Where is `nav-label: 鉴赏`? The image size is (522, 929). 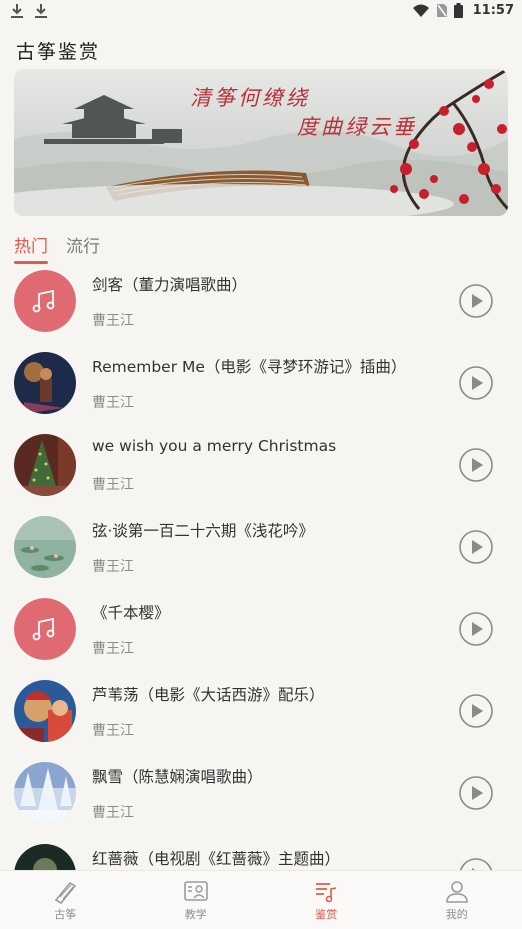 nav-label: 鉴赏 is located at coordinates (326, 914).